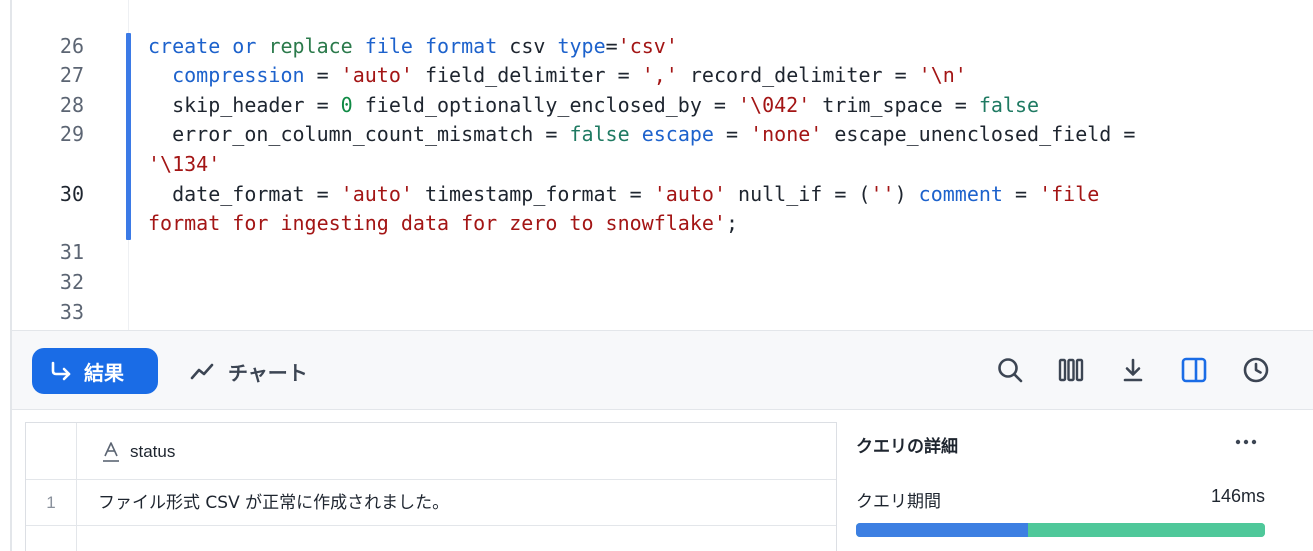  Describe the element at coordinates (533, 194) in the screenshot. I see `code-token: timestamp_format =` at that location.